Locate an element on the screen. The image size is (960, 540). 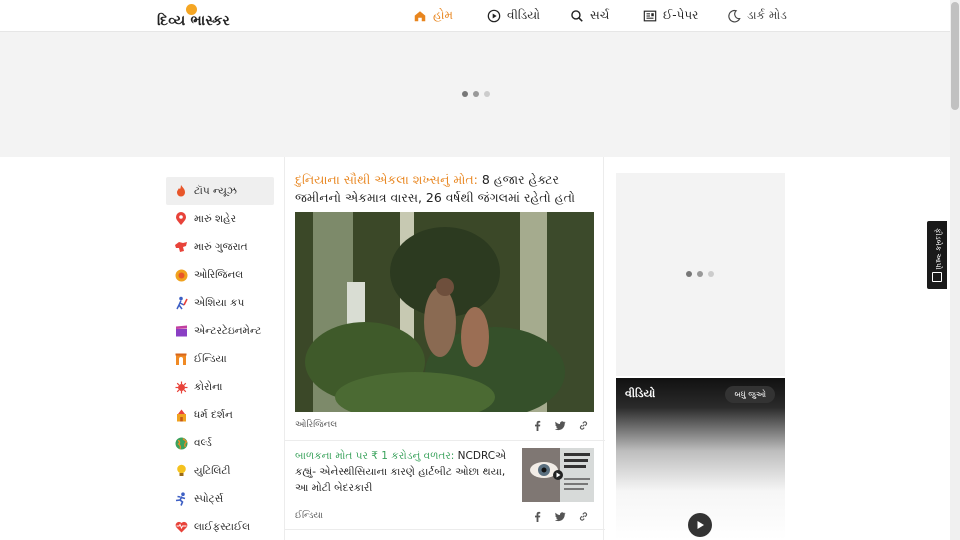
nav-label: ઈ-પેપર is located at coordinates (681, 15).